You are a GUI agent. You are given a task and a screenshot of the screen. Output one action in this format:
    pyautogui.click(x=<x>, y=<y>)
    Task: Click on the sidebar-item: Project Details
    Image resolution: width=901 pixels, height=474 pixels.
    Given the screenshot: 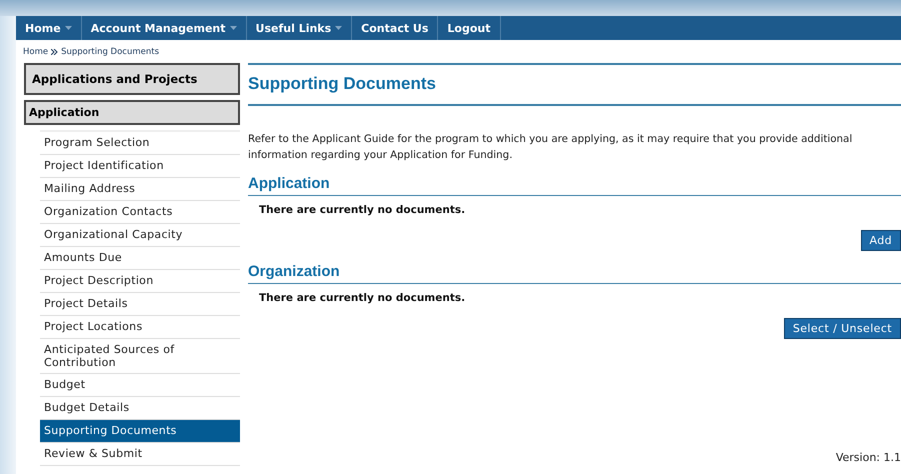 What is the action you would take?
    pyautogui.click(x=140, y=304)
    